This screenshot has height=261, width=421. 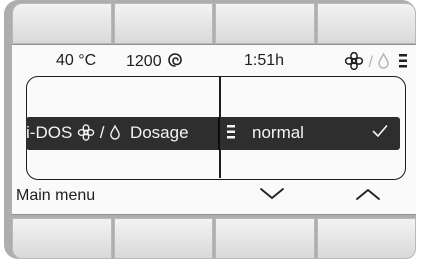 What do you see at coordinates (219, 133) in the screenshot?
I see `selected-row-divider` at bounding box center [219, 133].